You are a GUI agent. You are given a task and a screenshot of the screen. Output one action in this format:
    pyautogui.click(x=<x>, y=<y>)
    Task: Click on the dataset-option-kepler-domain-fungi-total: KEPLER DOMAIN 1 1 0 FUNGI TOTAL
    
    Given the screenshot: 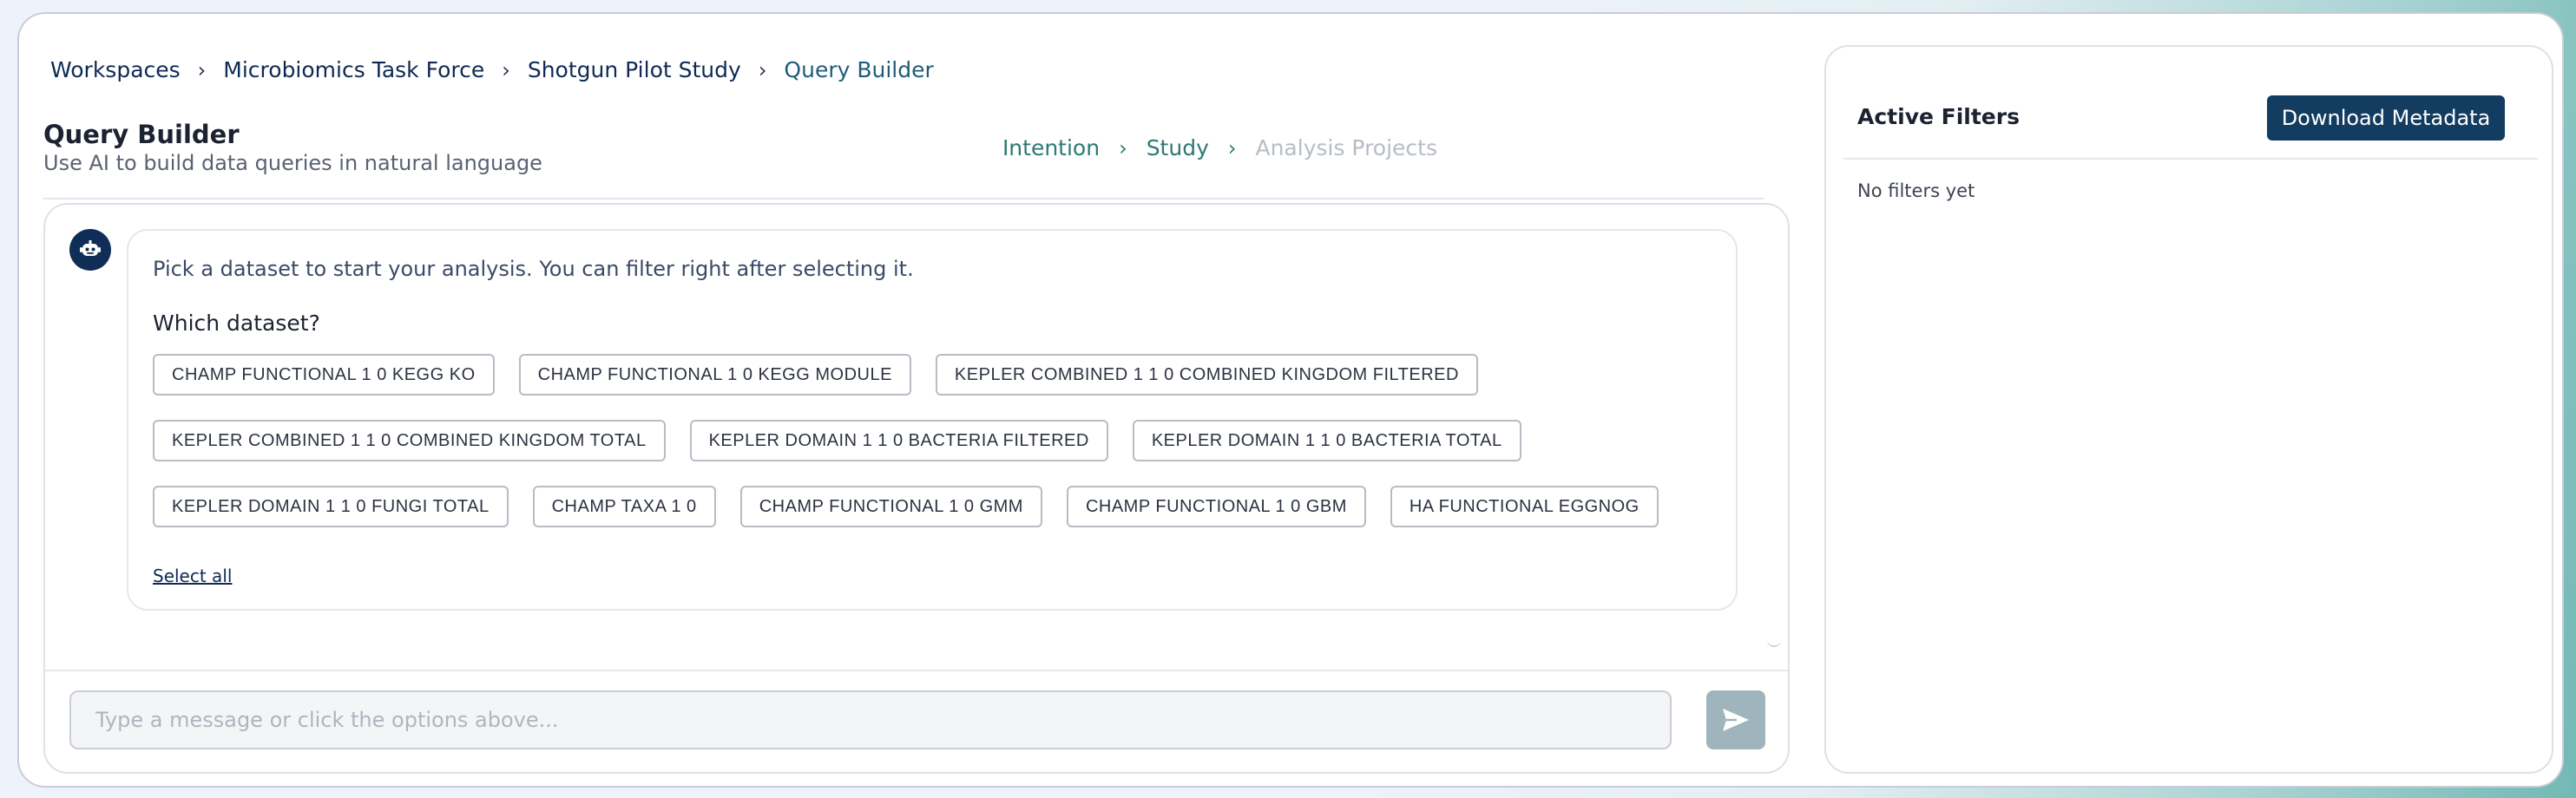 What is the action you would take?
    pyautogui.click(x=331, y=506)
    